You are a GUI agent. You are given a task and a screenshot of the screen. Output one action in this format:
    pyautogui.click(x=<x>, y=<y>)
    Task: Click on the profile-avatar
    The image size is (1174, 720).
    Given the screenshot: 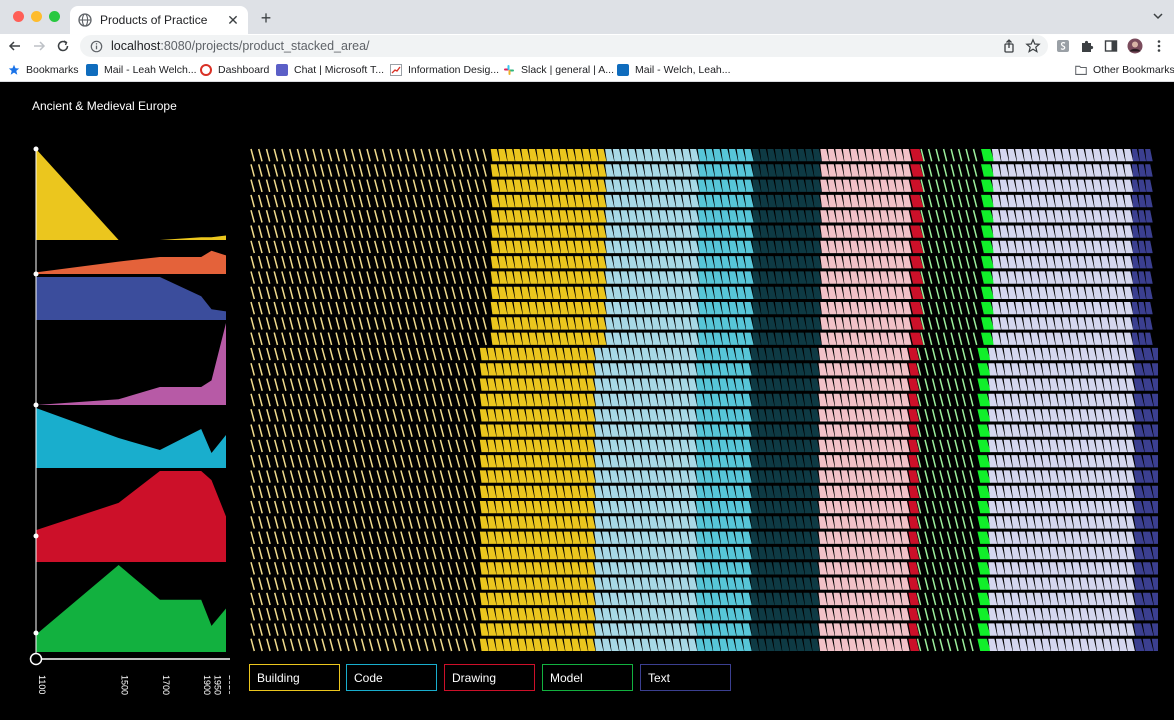 What is the action you would take?
    pyautogui.click(x=1135, y=46)
    